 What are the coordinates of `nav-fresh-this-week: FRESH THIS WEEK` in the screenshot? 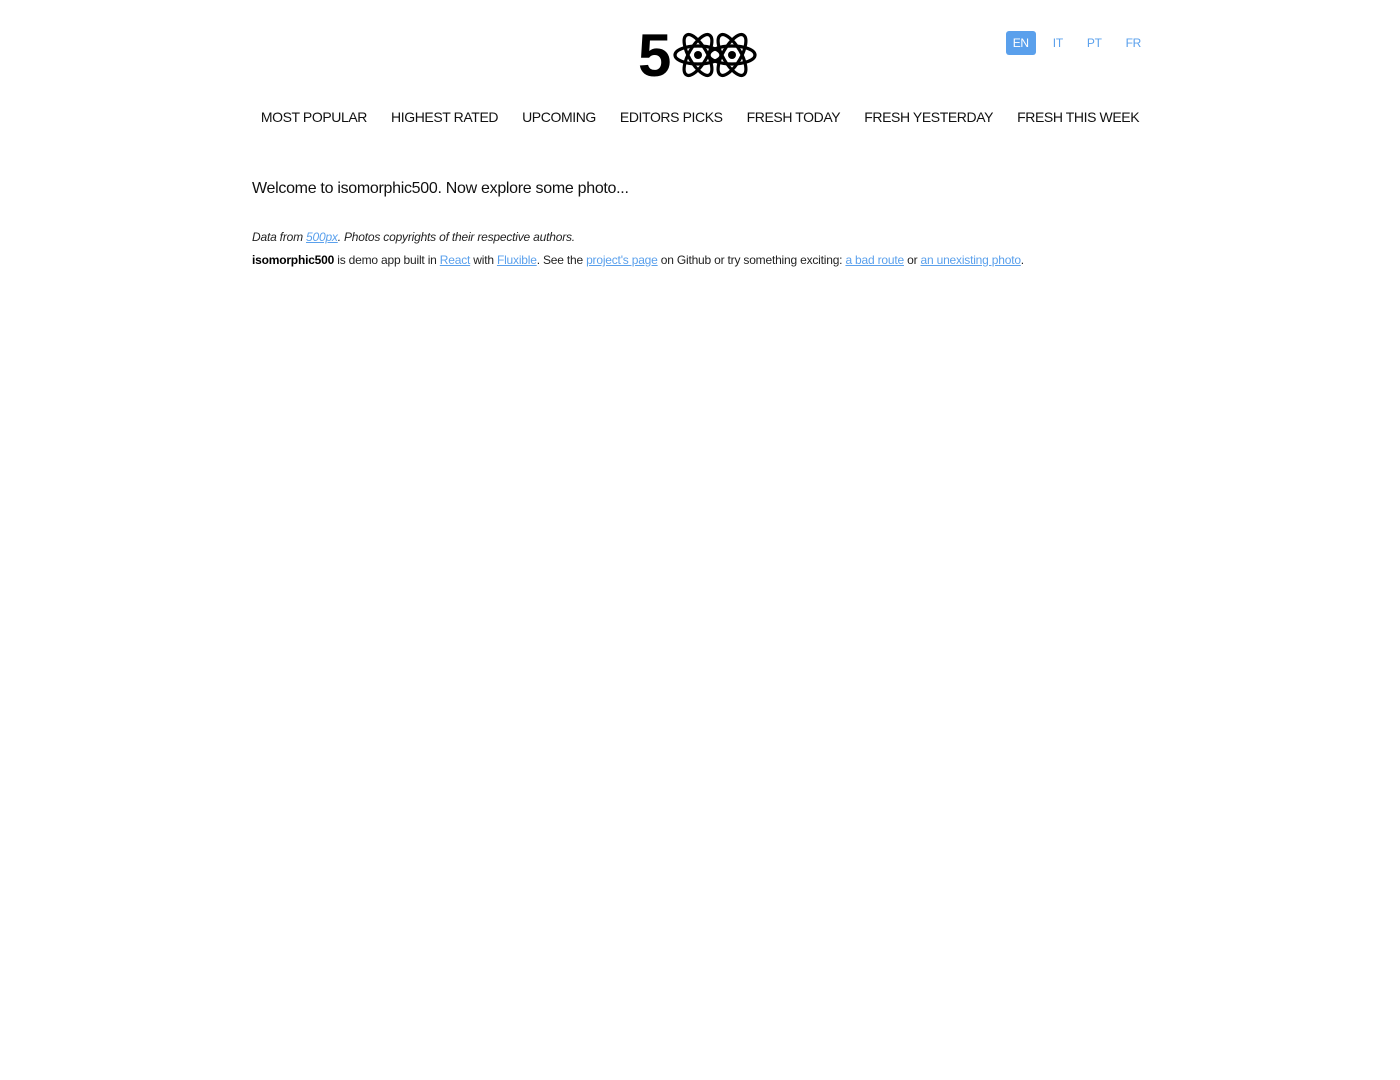 It's located at (1078, 117).